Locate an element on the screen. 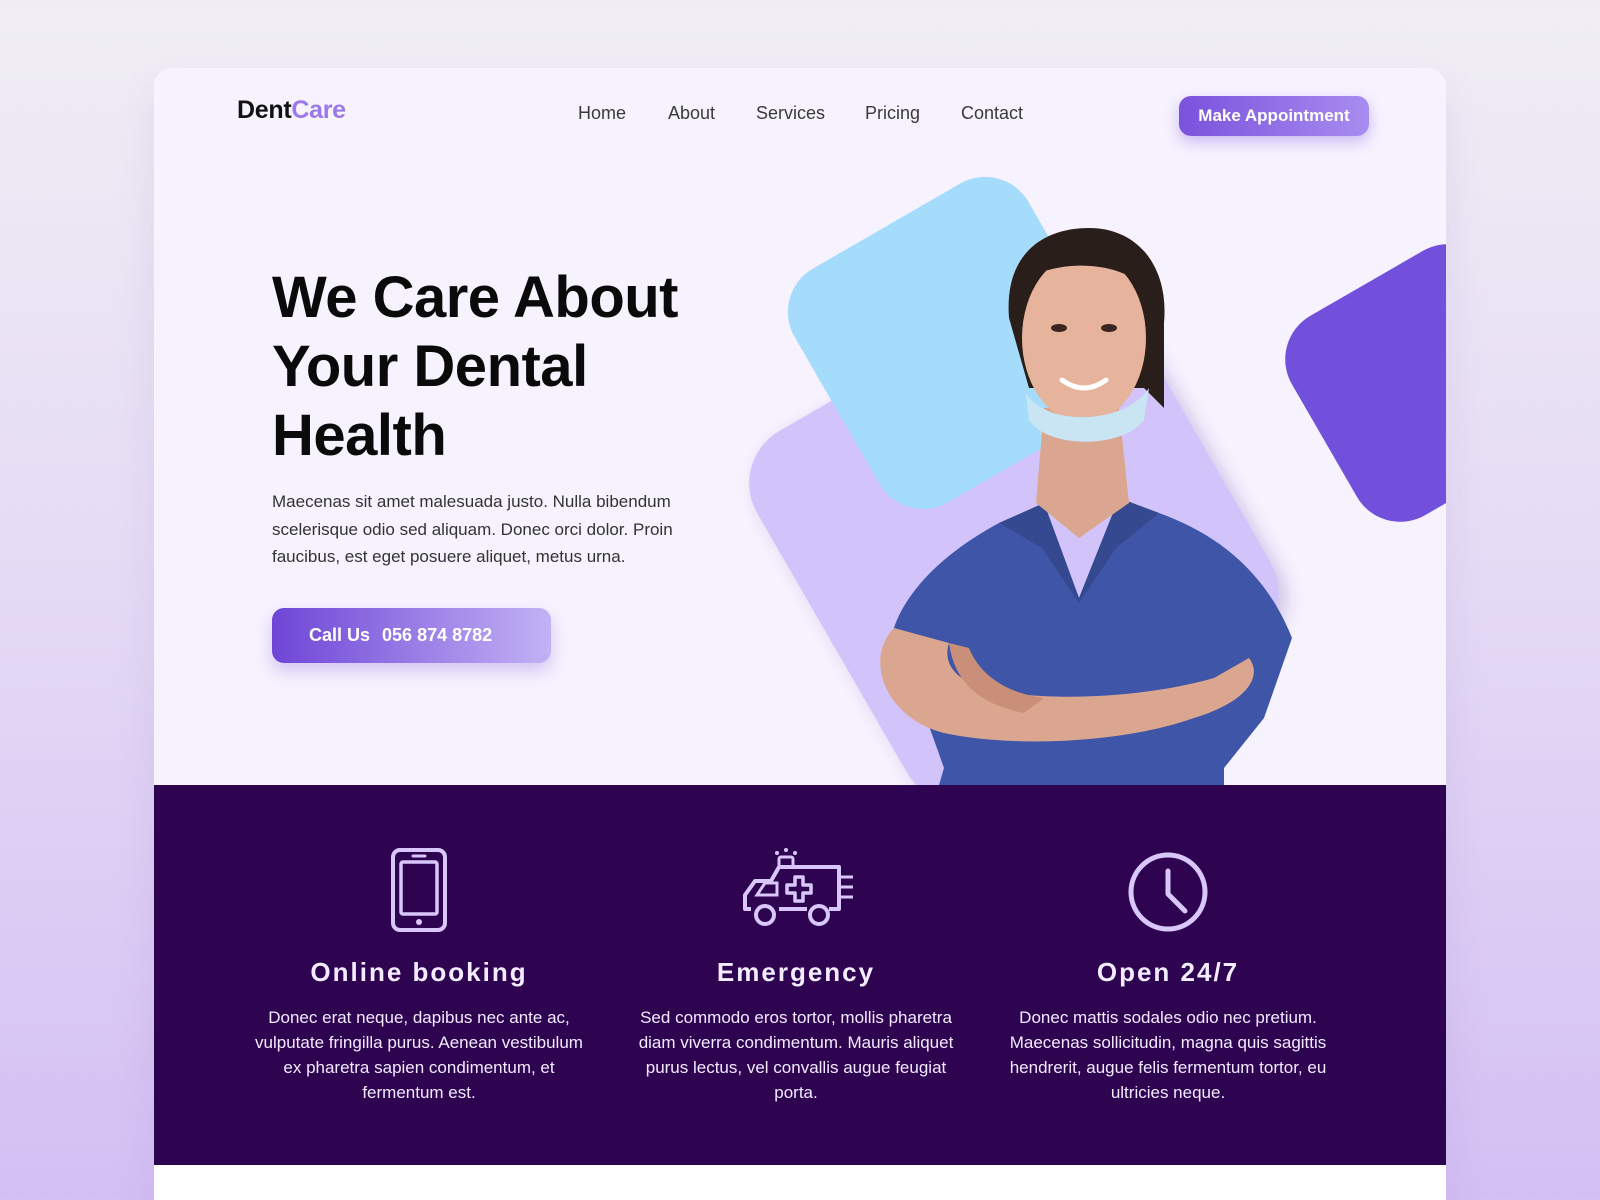  call-us-label: Call Us is located at coordinates (340, 635).